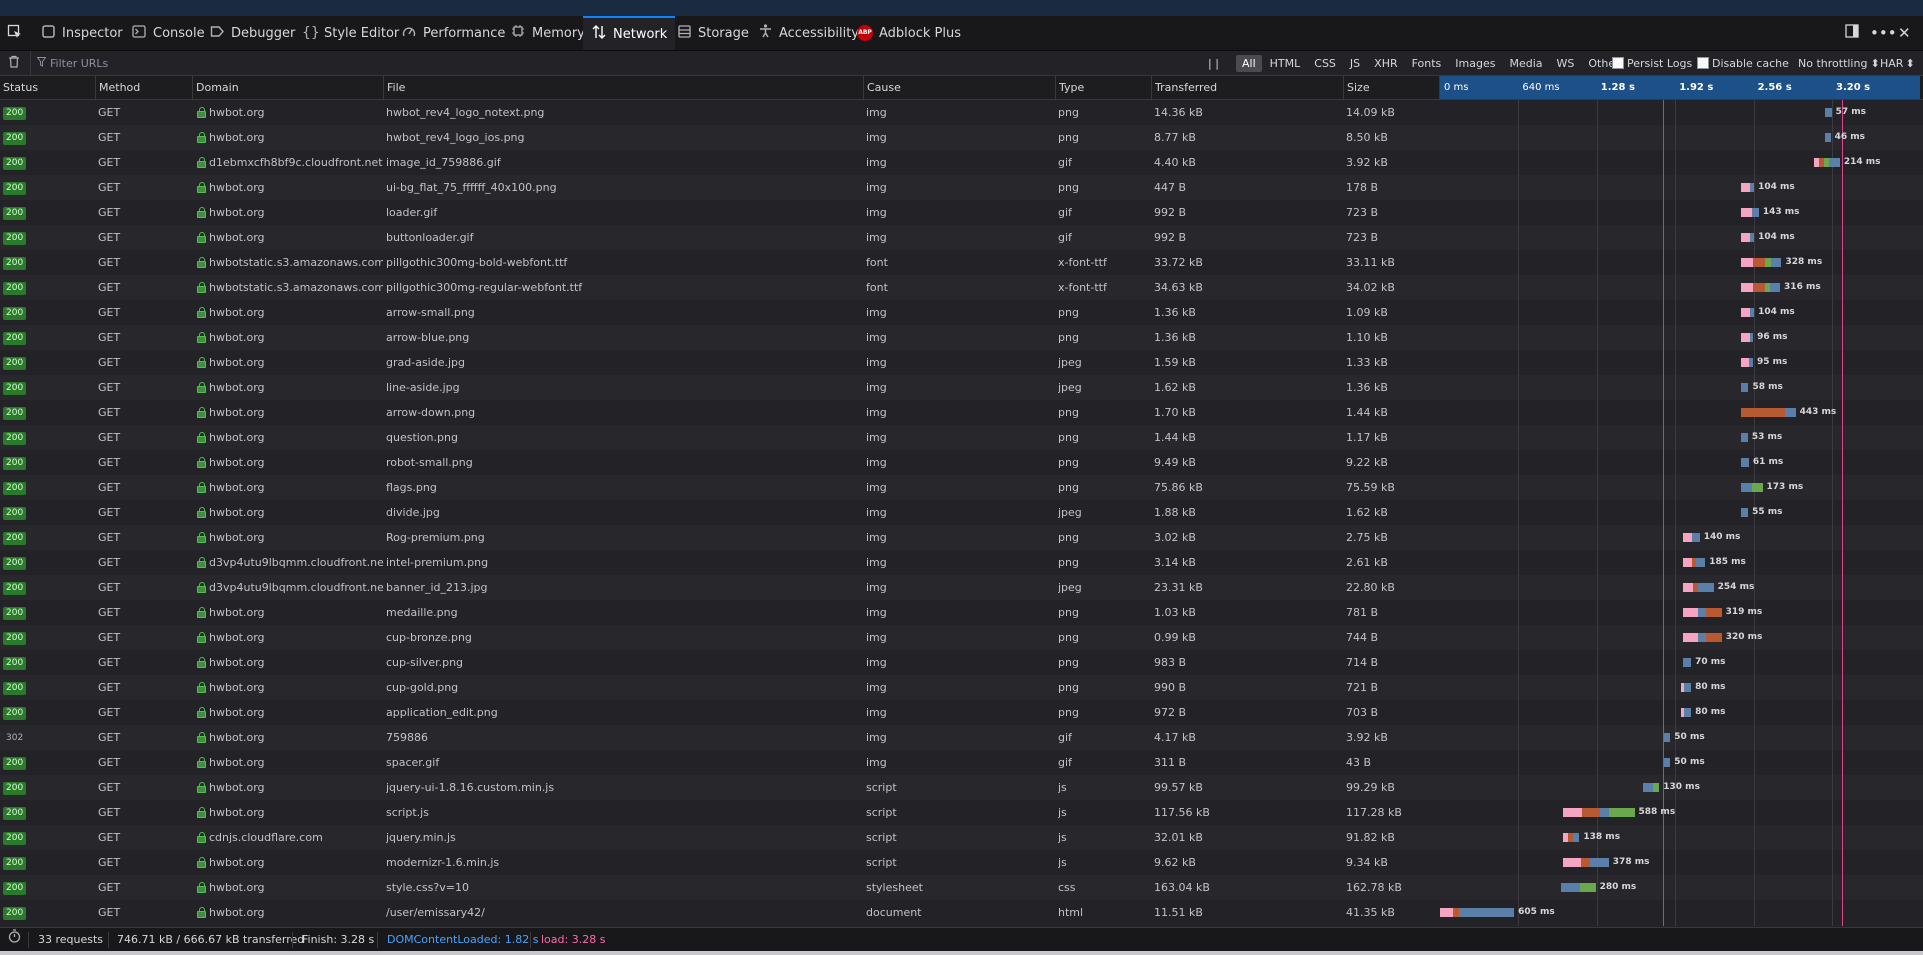  What do you see at coordinates (808, 33) in the screenshot?
I see `tab-accessibility: Accessibility` at bounding box center [808, 33].